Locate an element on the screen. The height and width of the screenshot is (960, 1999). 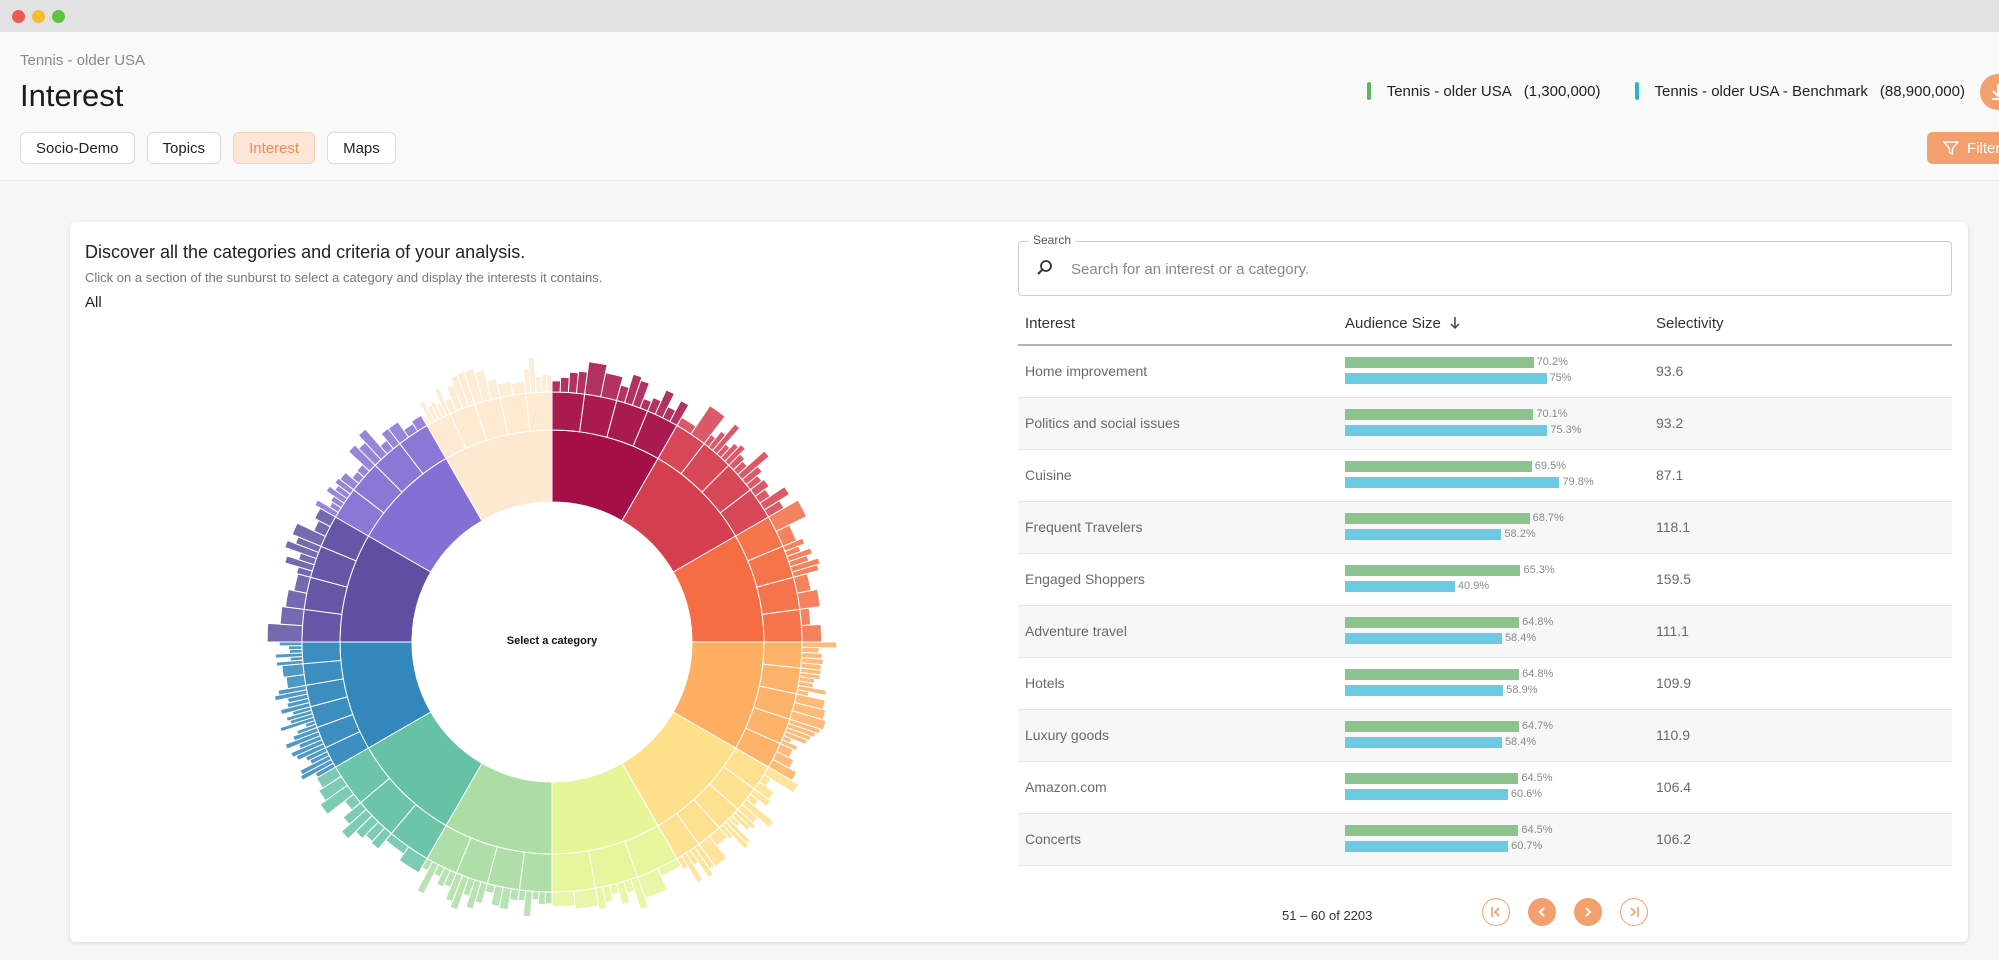
table-row: Cuisine 69.5% 79.8% 87.1 is located at coordinates (1485, 476).